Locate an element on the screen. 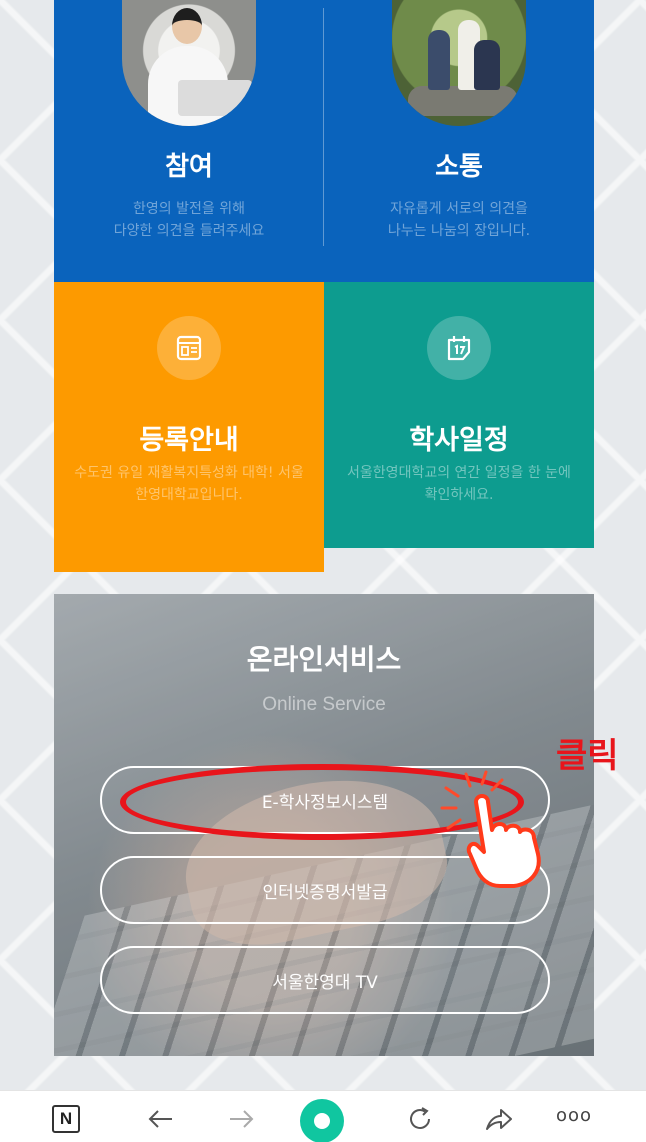 This screenshot has width=646, height=1142. more-options-icon: ooo is located at coordinates (574, 1119).